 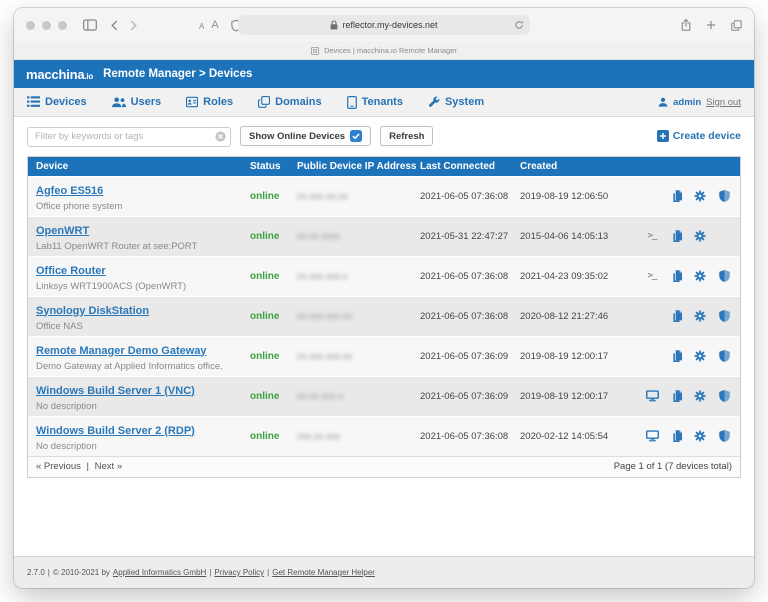 I want to click on pagination-controls: « Previous | Next », so click(x=79, y=466).